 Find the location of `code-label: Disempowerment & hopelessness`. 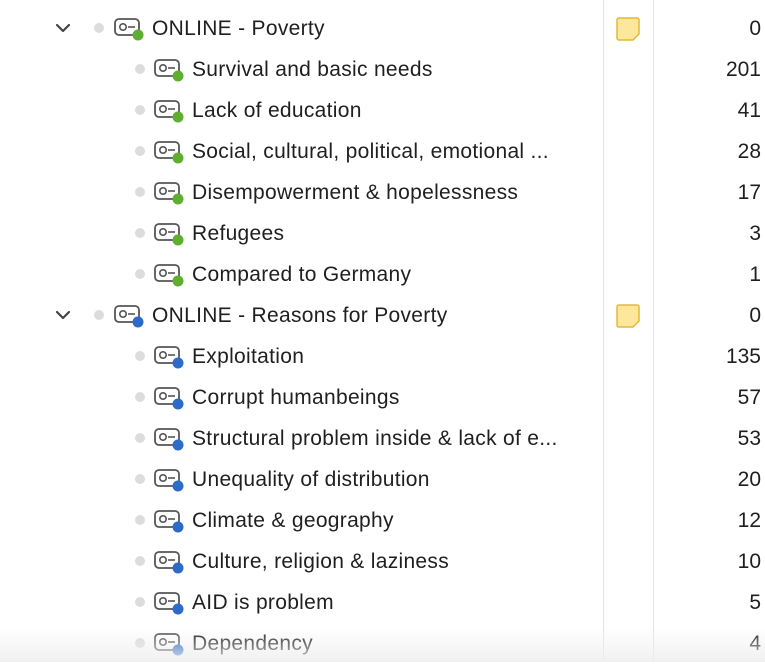

code-label: Disempowerment & hopelessness is located at coordinates (355, 192).